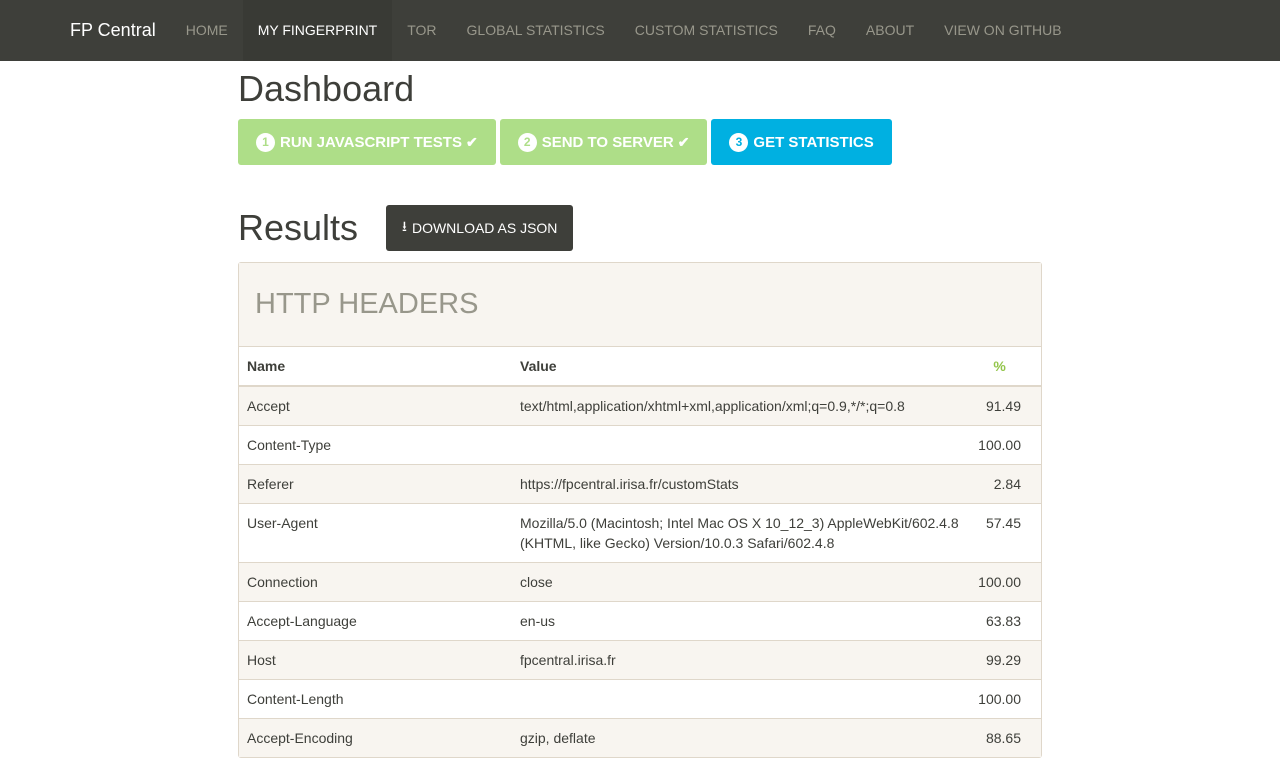 This screenshot has height=758, width=1280. Describe the element at coordinates (375, 737) in the screenshot. I see `header-name: Accept-Encoding` at that location.